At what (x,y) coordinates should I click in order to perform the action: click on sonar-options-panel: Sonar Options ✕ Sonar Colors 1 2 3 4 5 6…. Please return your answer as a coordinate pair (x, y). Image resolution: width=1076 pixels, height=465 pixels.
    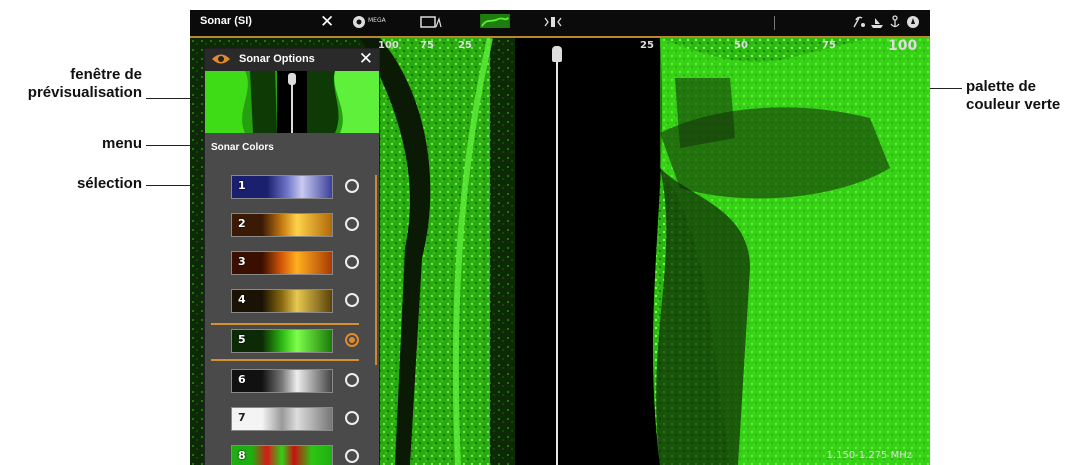
    Looking at the image, I should click on (292, 256).